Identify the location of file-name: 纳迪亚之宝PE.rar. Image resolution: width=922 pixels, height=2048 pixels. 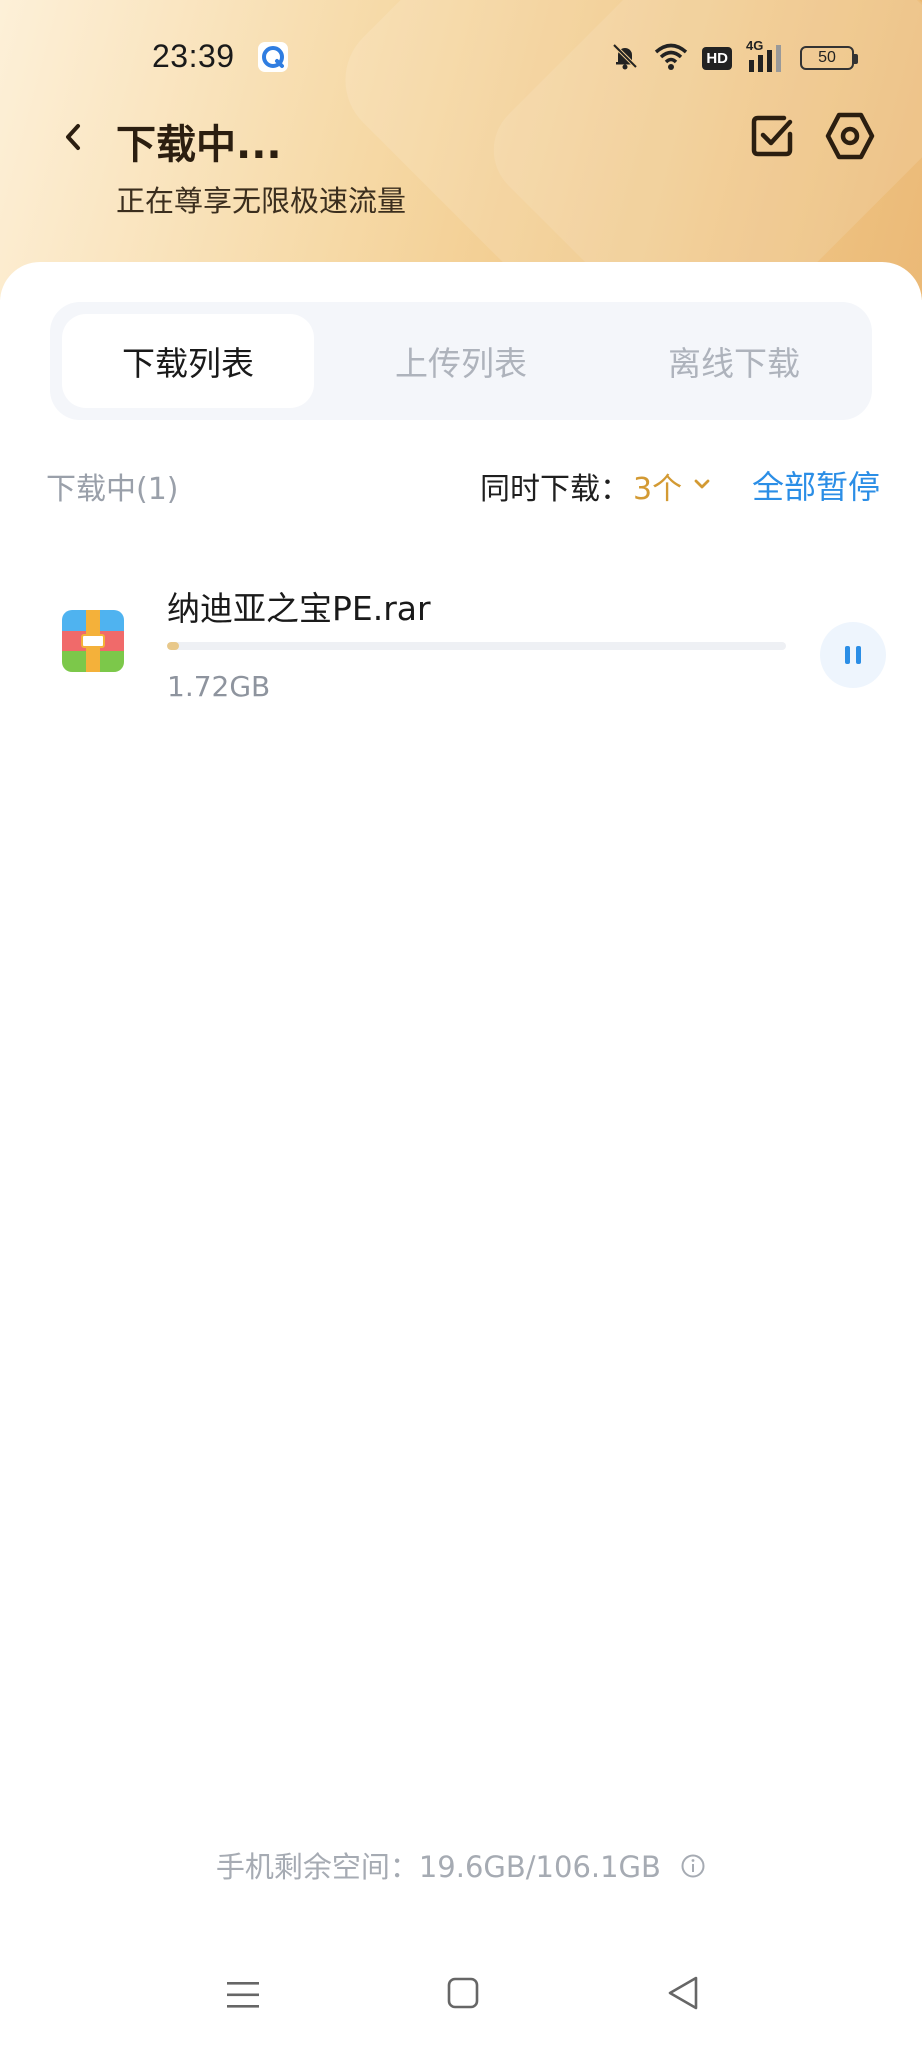
(299, 608).